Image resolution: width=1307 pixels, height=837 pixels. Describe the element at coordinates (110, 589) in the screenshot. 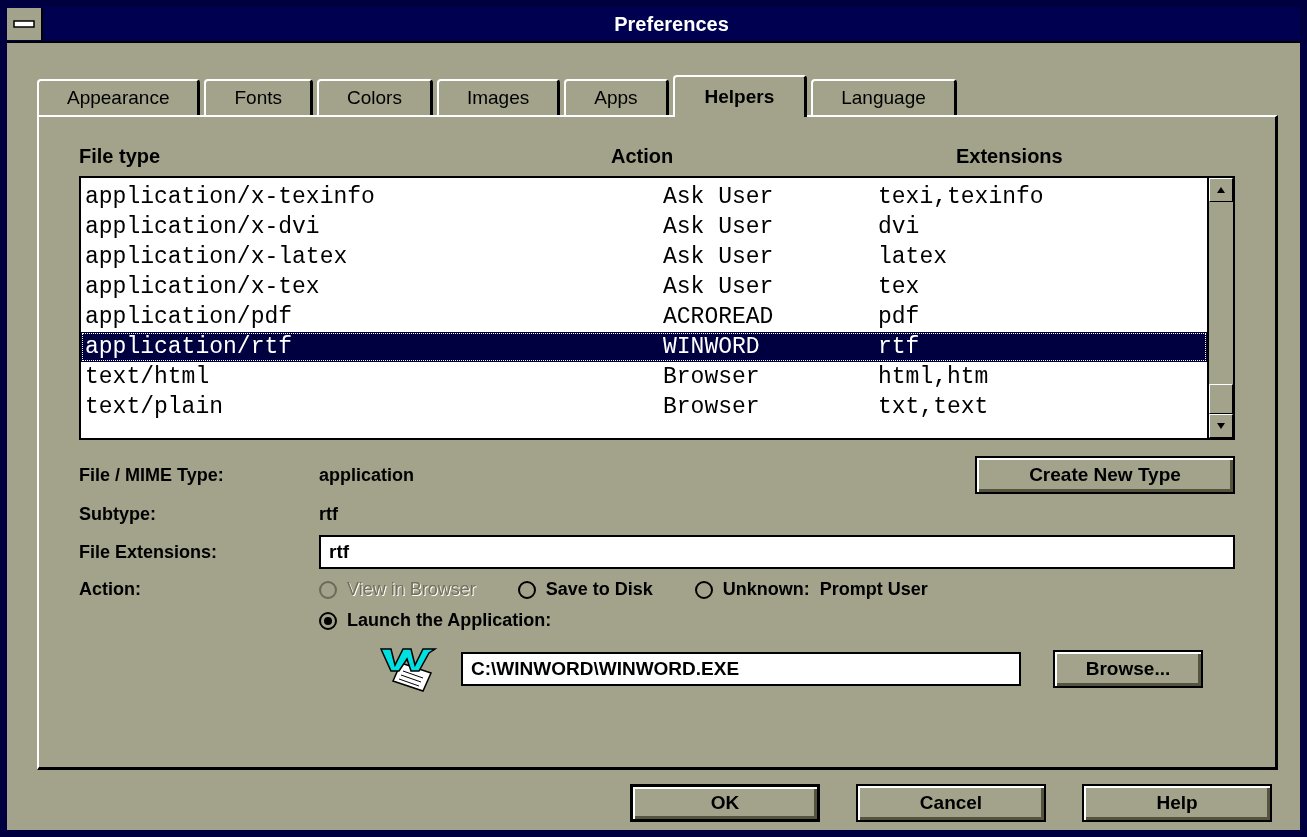

I see `action-label: Action:` at that location.